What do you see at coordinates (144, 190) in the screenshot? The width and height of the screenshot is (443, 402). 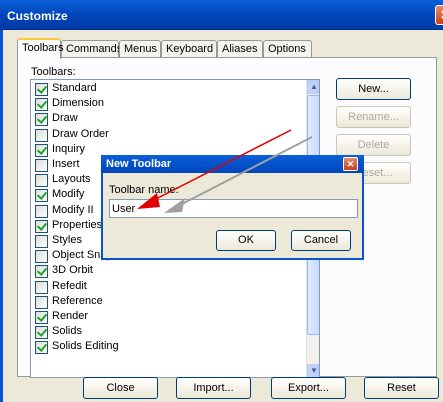 I see `toolbar-name-label: Toolbar name:` at bounding box center [144, 190].